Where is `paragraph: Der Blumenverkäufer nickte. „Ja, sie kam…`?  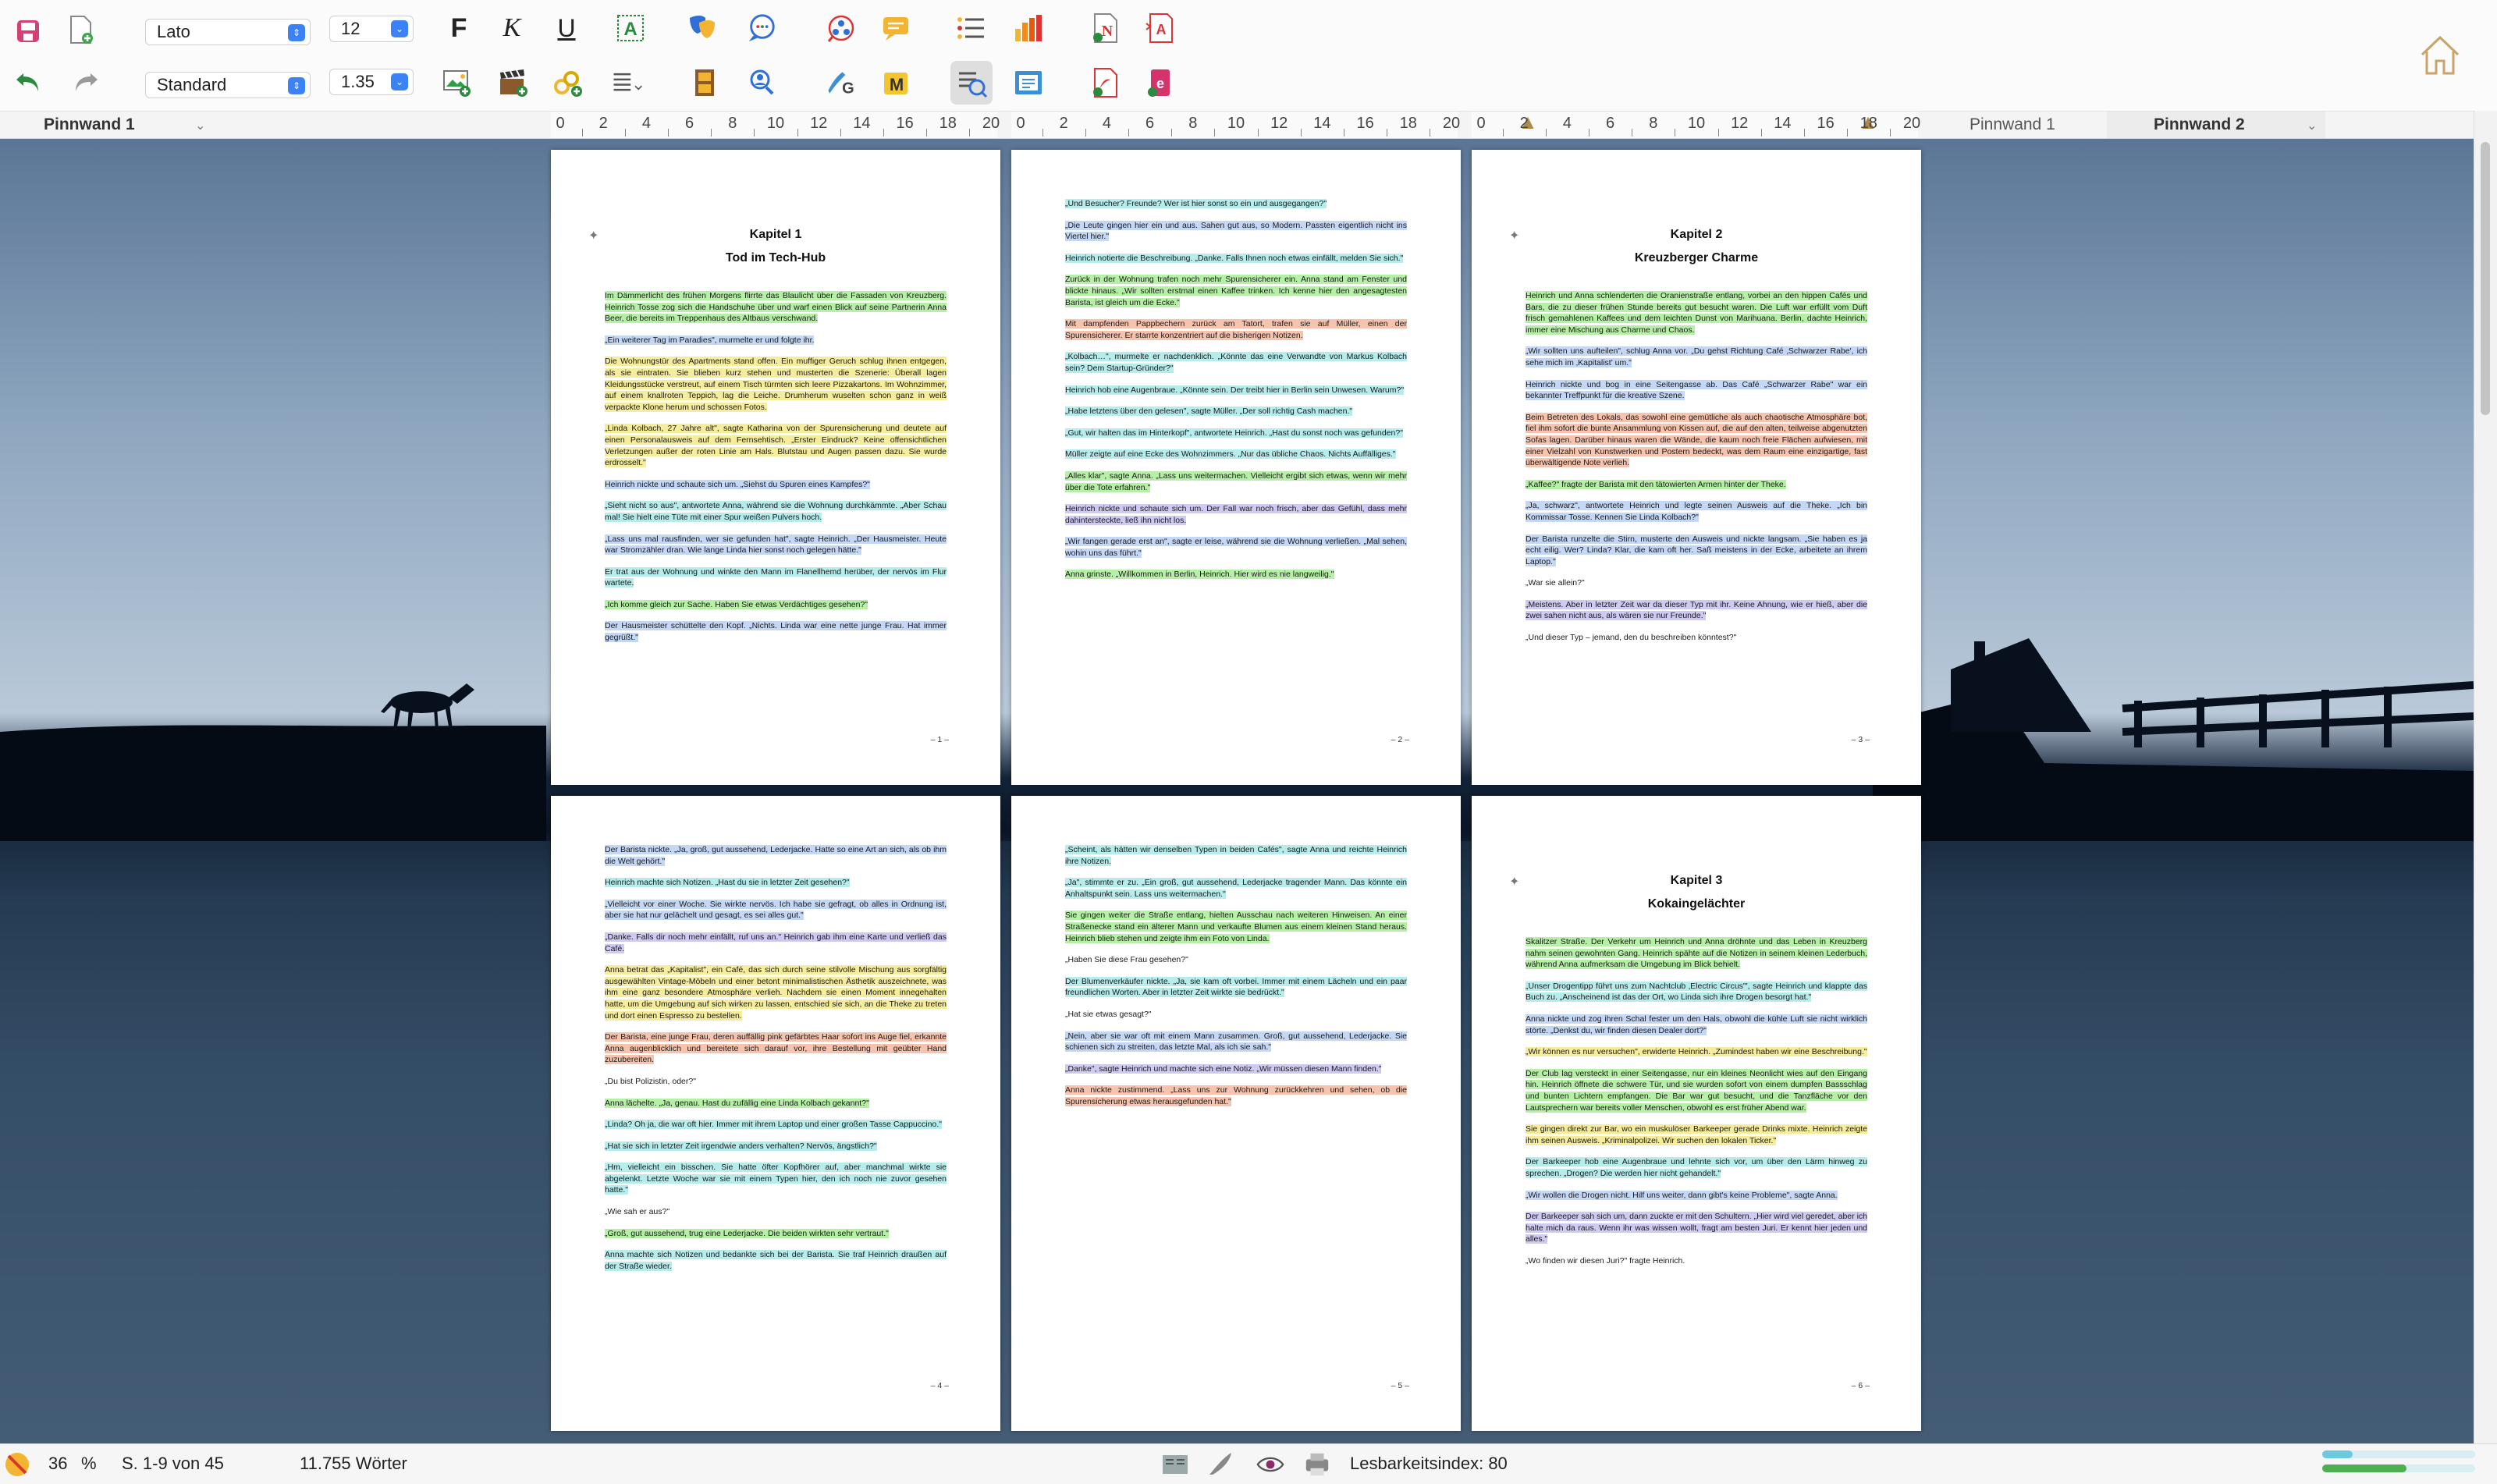 paragraph: Der Blumenverkäufer nickte. „Ja, sie kam… is located at coordinates (1236, 987).